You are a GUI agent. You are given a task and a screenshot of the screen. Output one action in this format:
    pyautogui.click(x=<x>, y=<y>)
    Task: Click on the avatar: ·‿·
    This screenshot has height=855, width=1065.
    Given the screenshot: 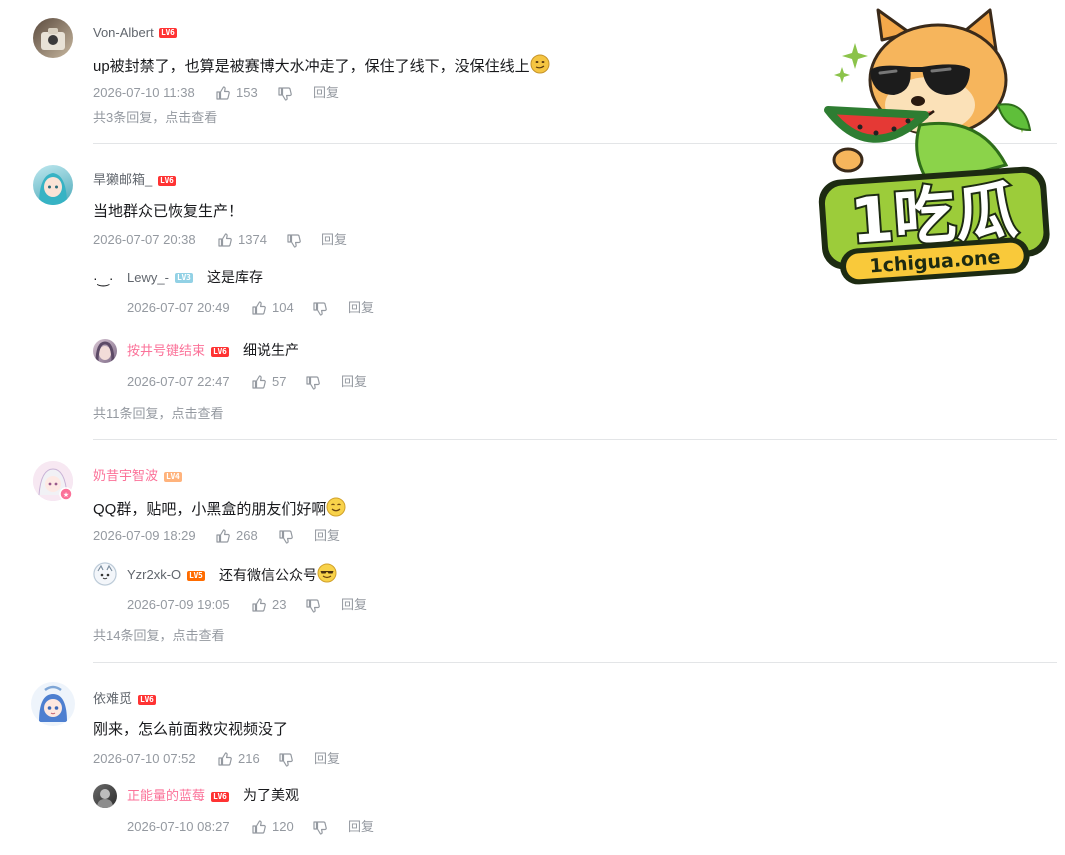 What is the action you would take?
    pyautogui.click(x=105, y=278)
    